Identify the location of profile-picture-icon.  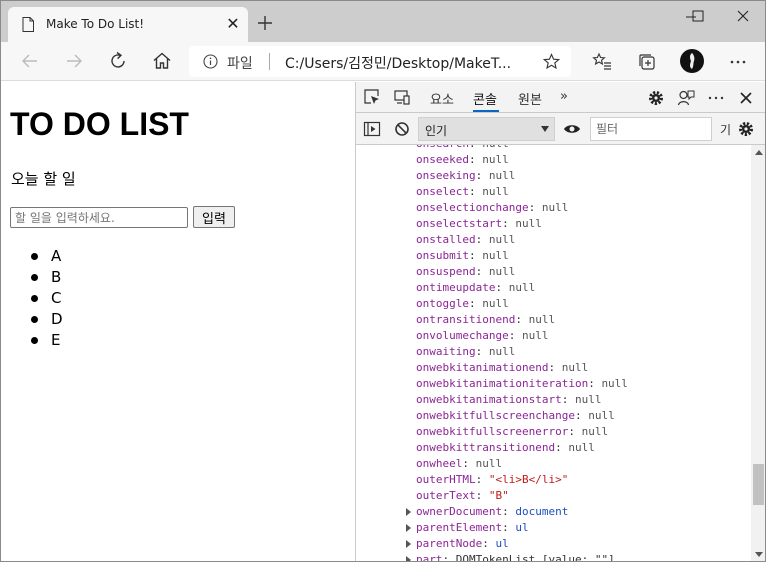
(692, 61).